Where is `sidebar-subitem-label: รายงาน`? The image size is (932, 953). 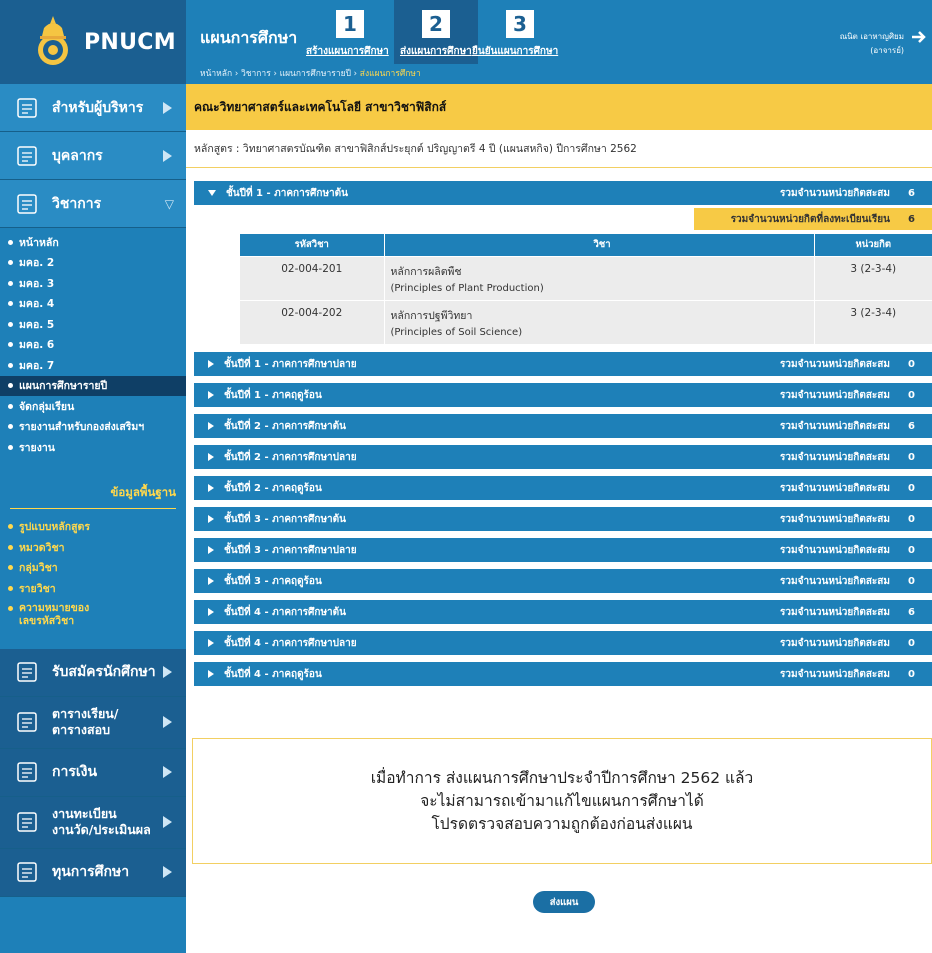 sidebar-subitem-label: รายงาน is located at coordinates (37, 447).